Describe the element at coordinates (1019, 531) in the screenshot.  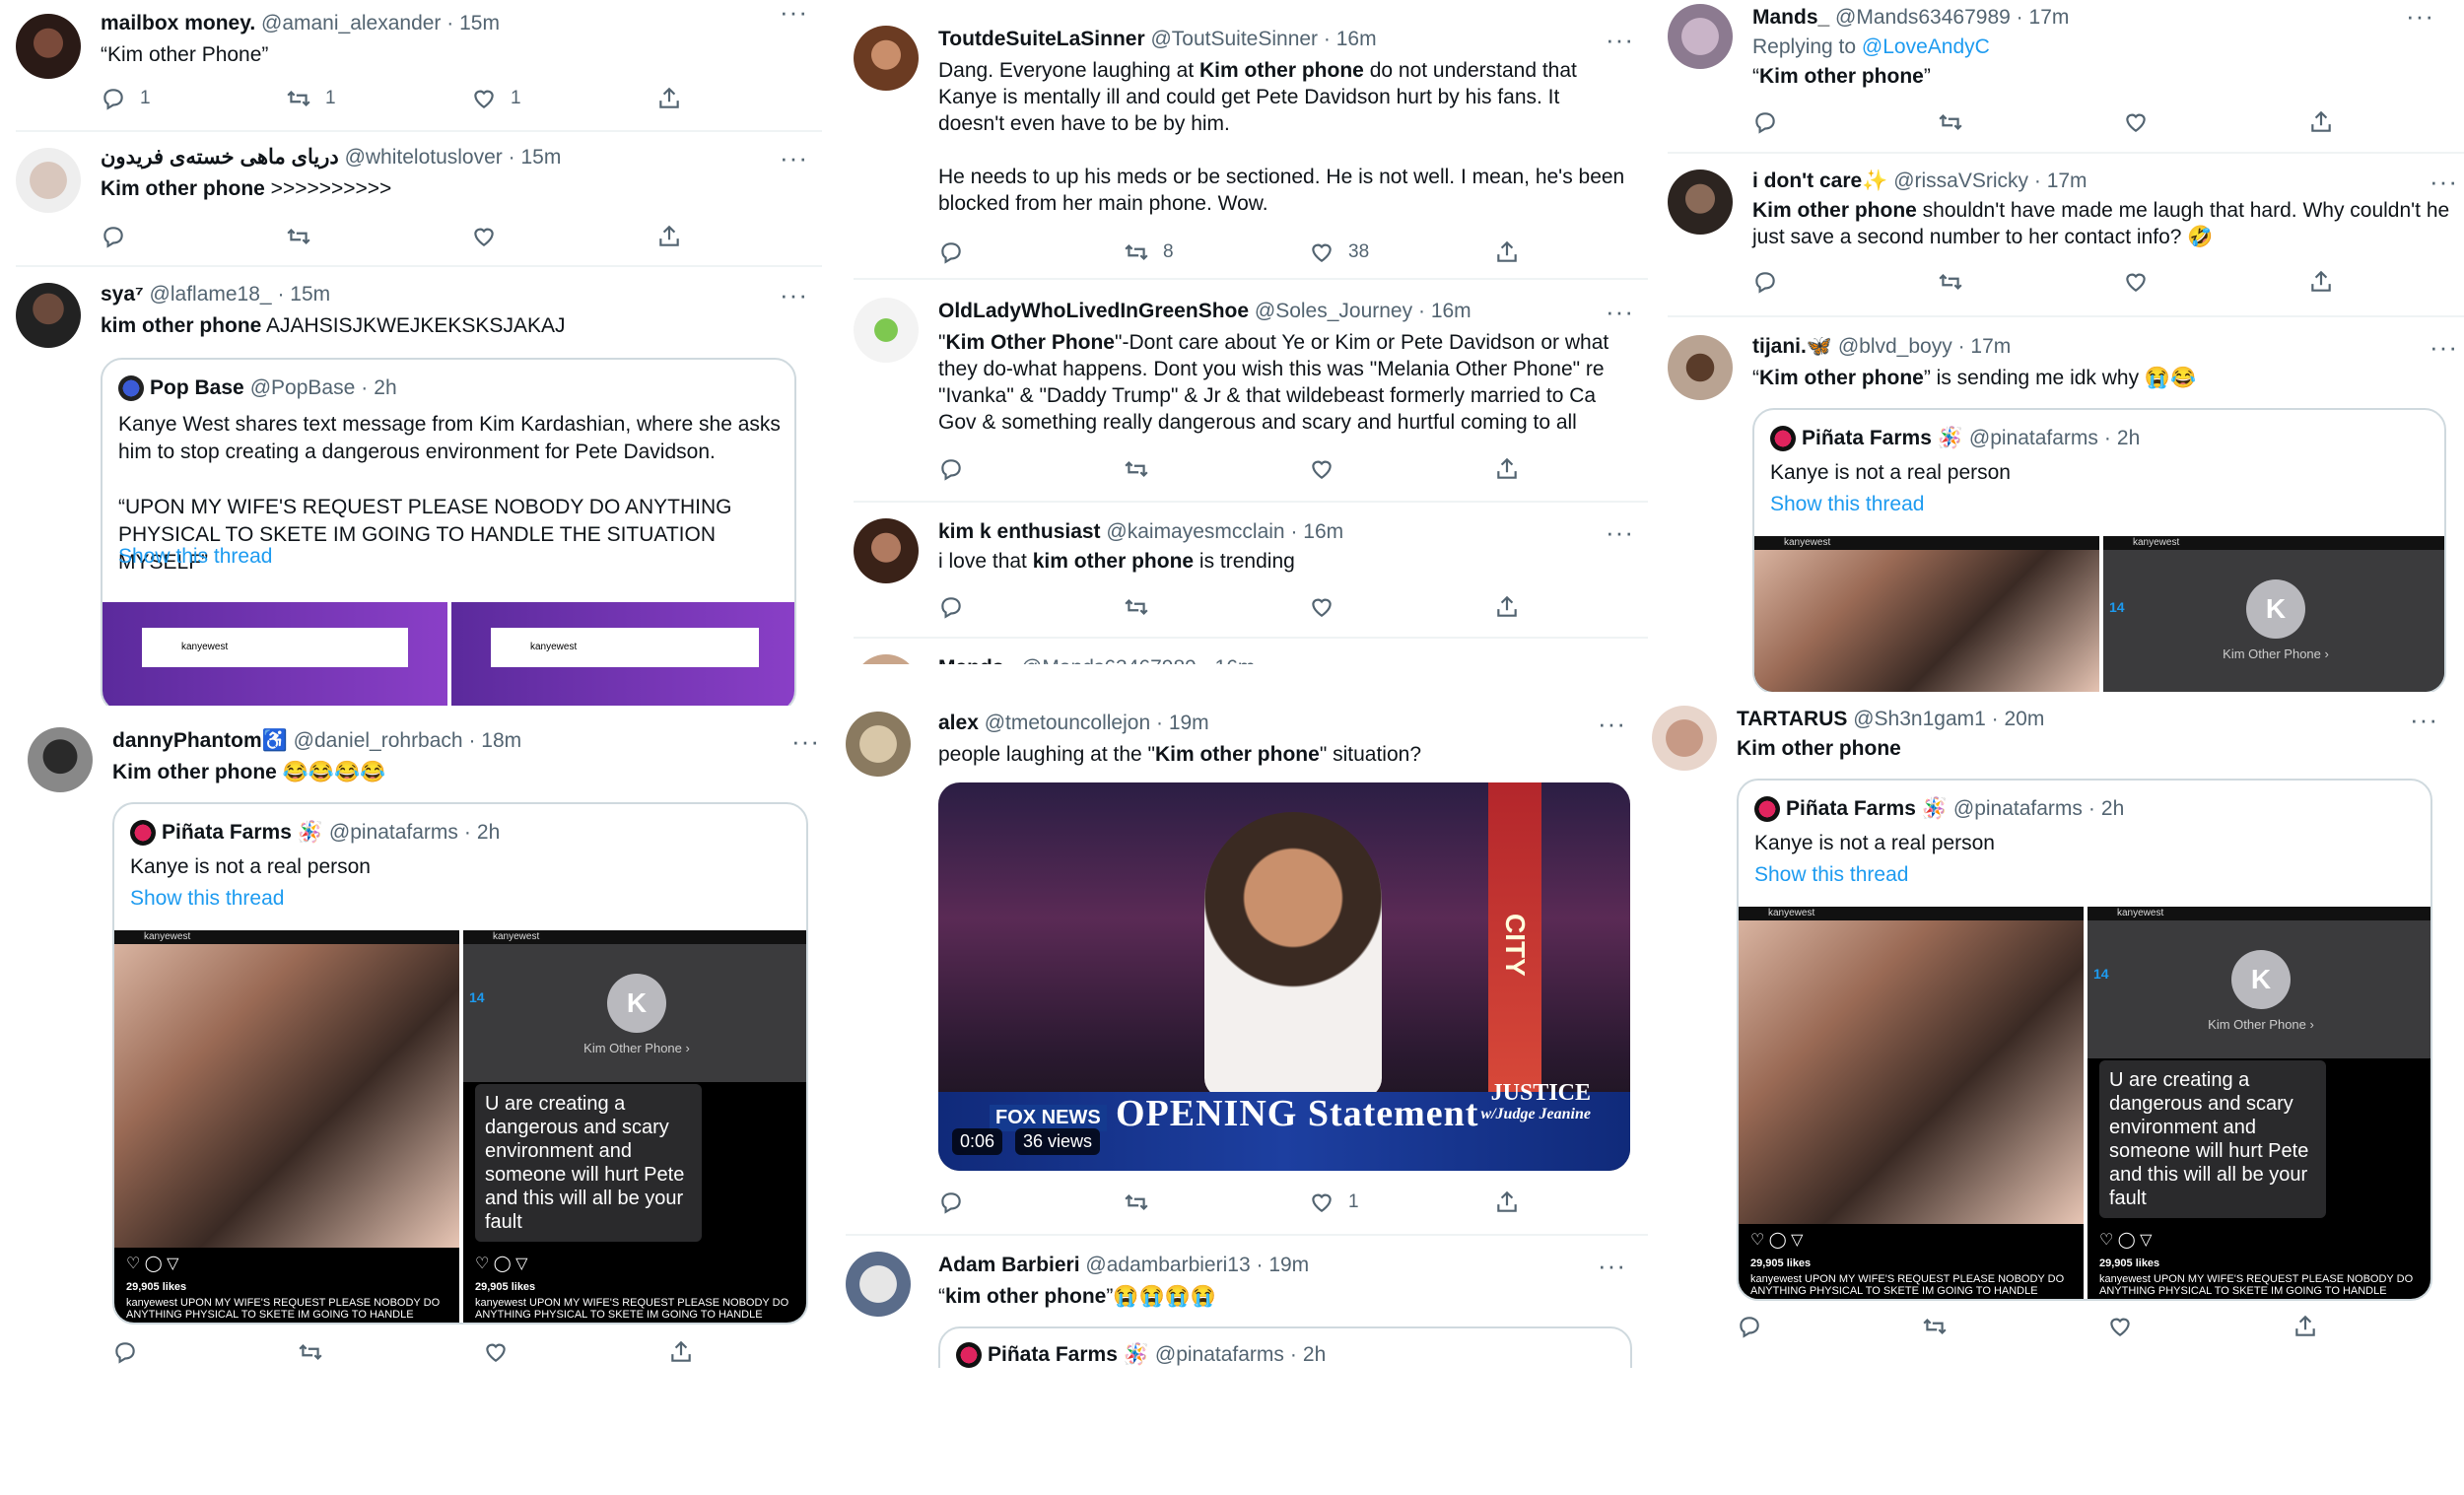
I see `display-name: kim k enthusiast` at that location.